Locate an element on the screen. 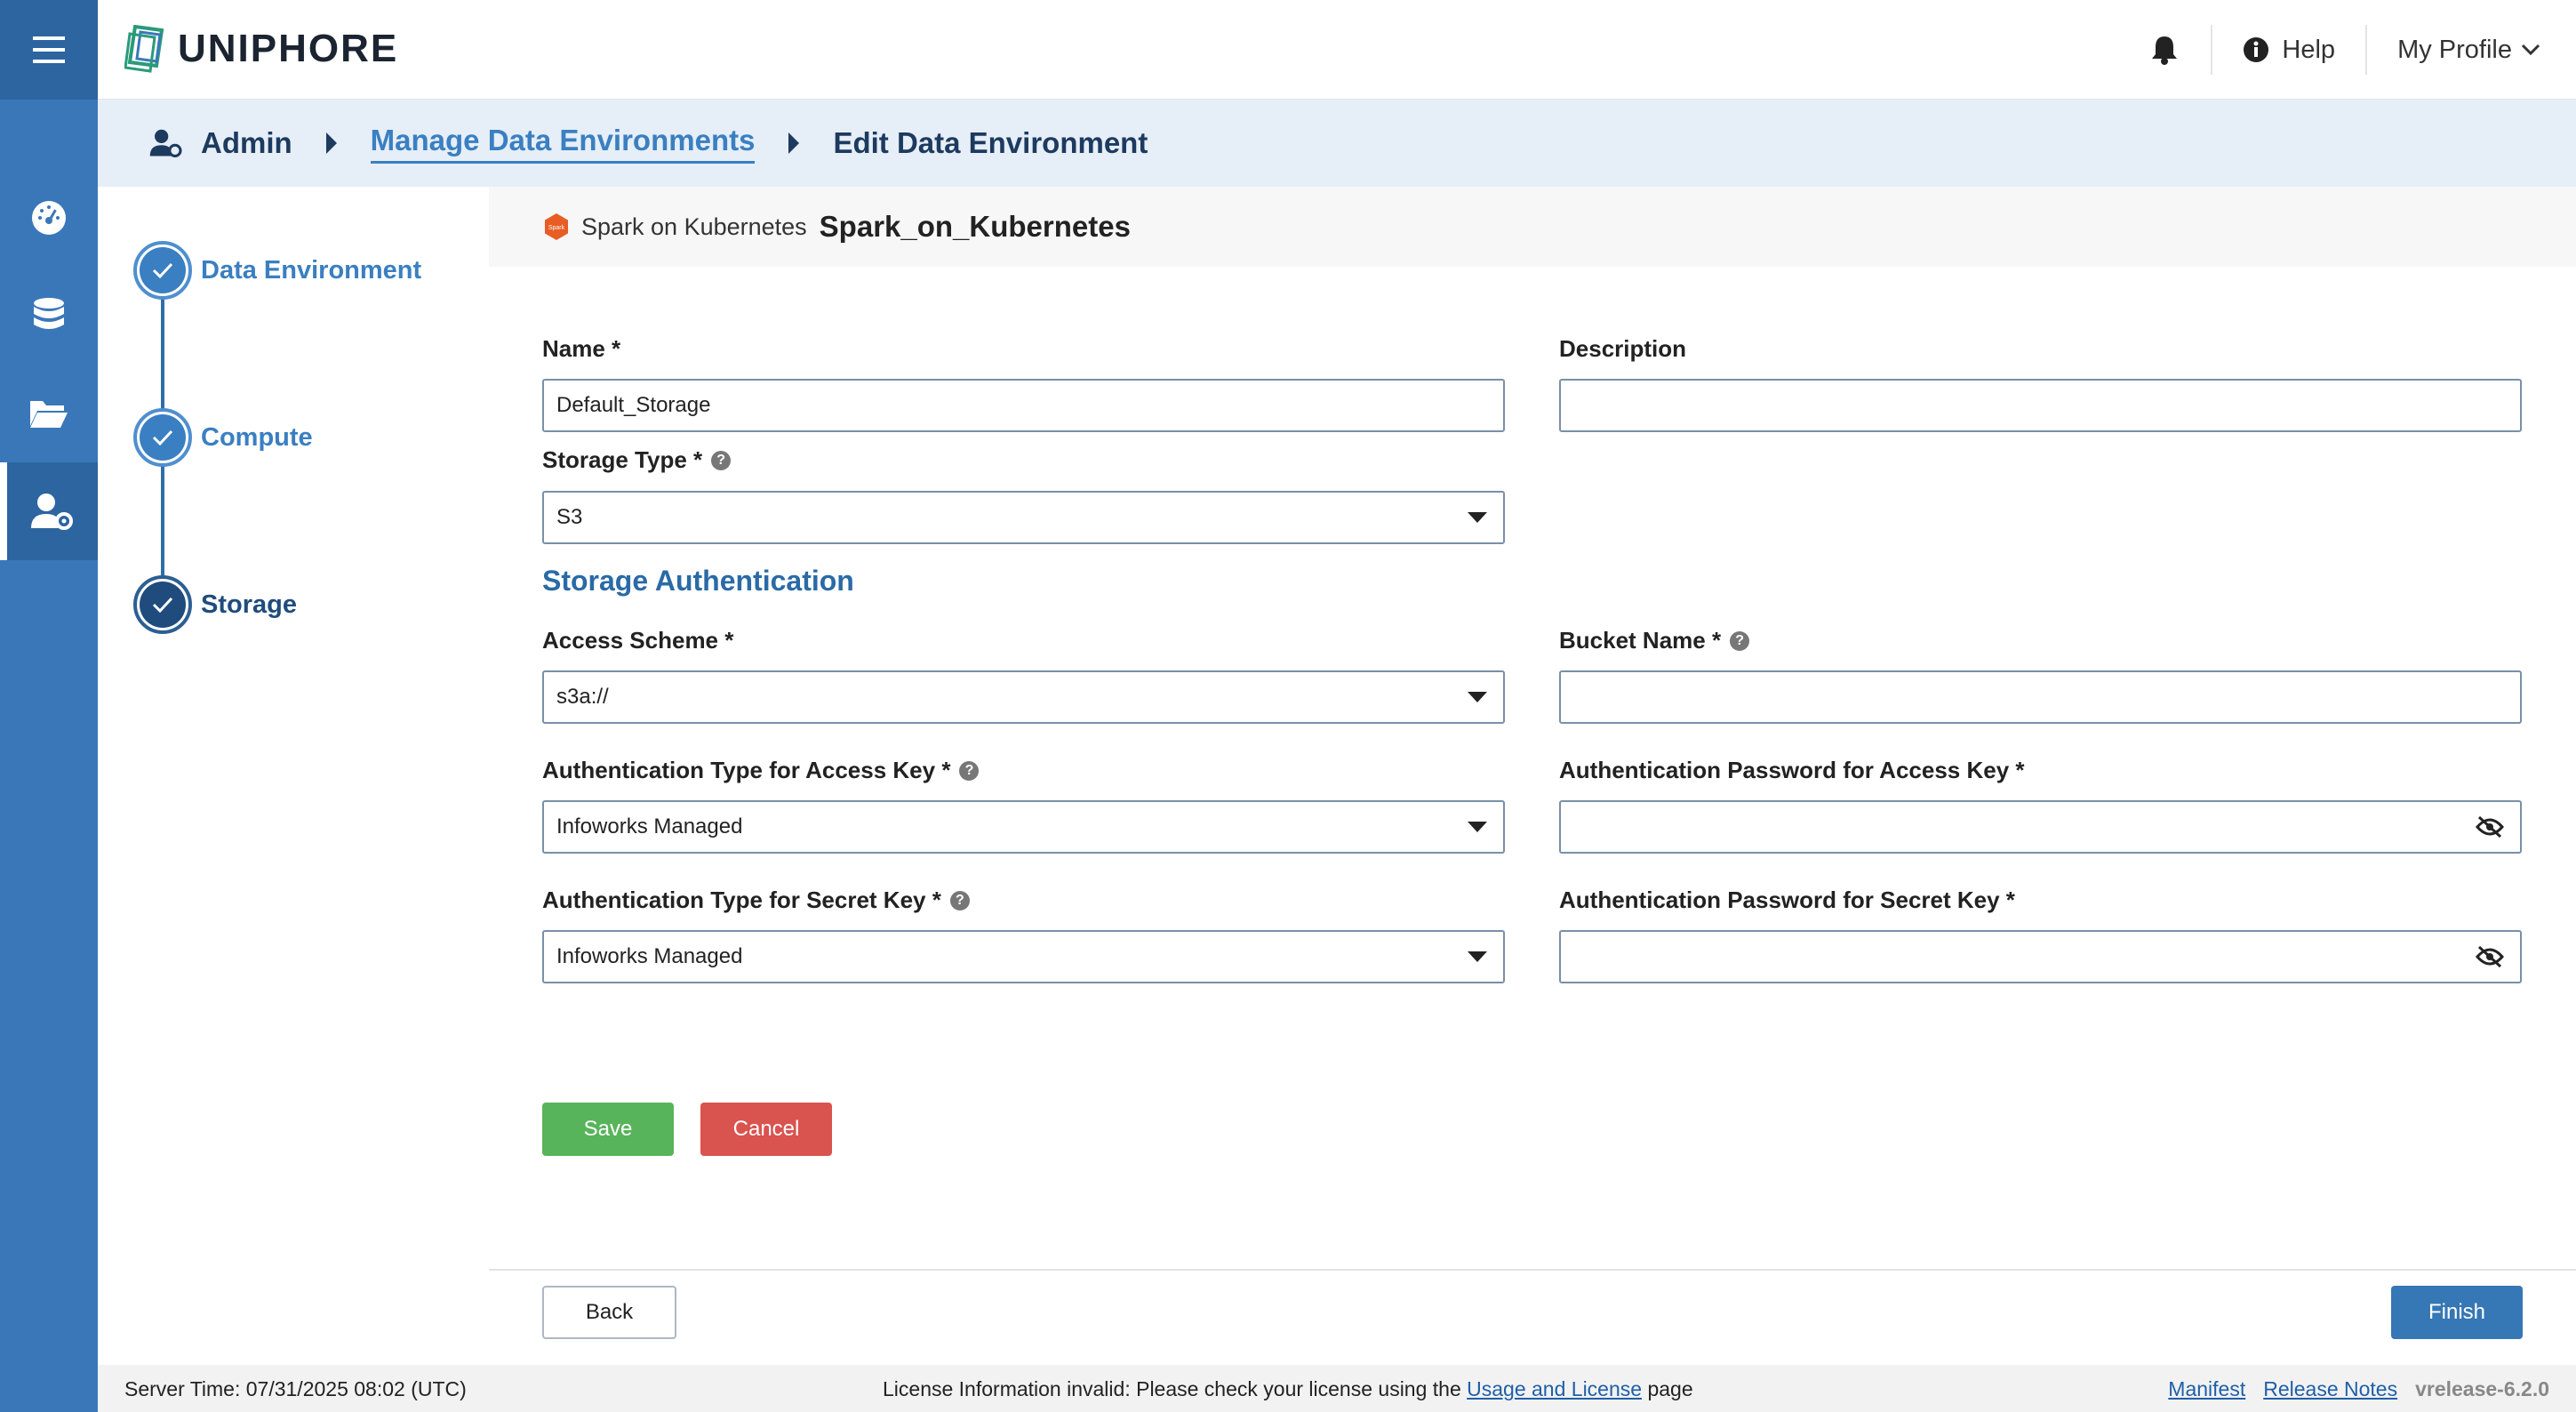 The image size is (2576, 1412). back-button: Back is located at coordinates (609, 1312).